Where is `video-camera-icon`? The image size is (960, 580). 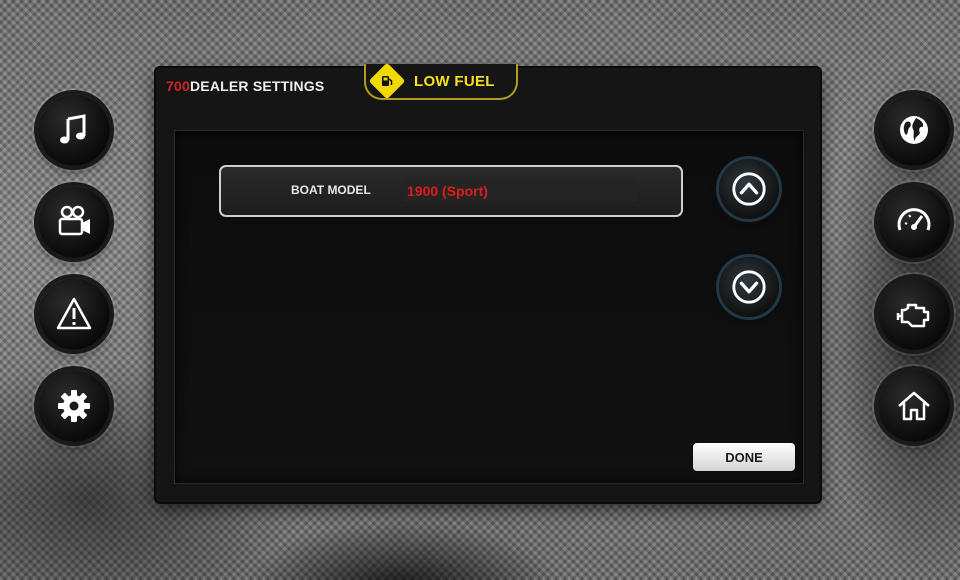
video-camera-icon is located at coordinates (74, 220).